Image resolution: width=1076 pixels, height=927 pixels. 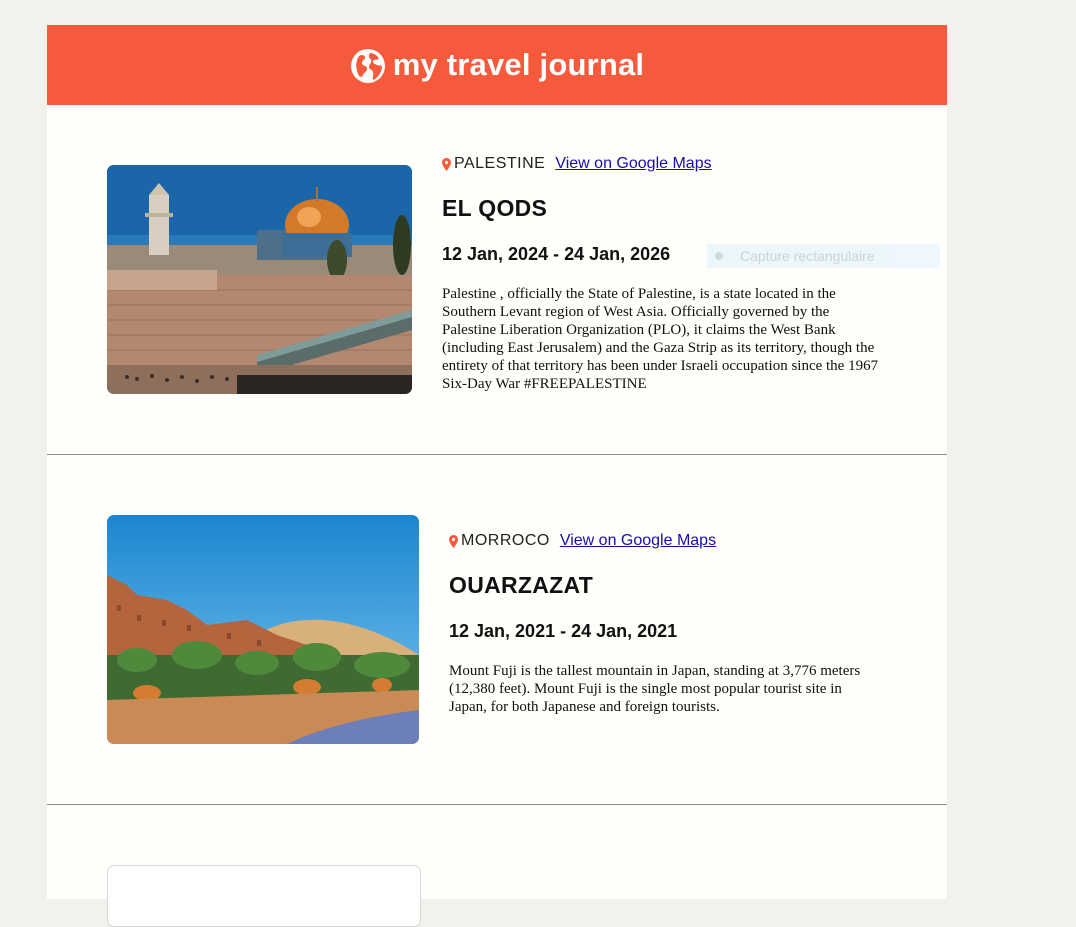 I want to click on trip-dates: 12 Jan, 2021 - 24 Jan, 2021, so click(x=563, y=631).